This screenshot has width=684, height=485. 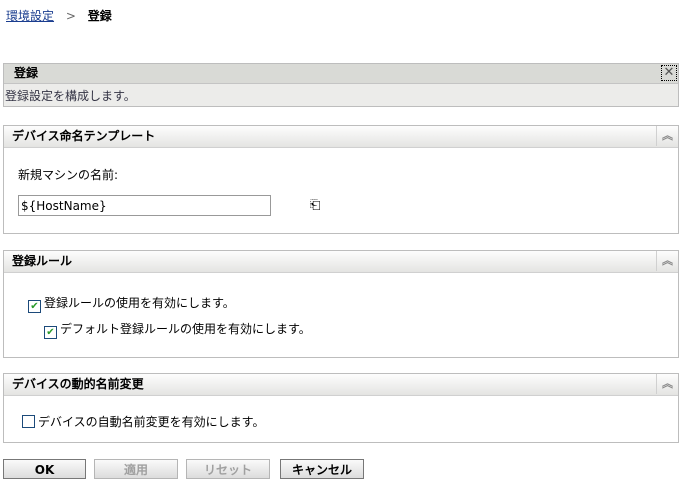 What do you see at coordinates (84, 136) in the screenshot?
I see `section-title: デバイス命名テンプレート` at bounding box center [84, 136].